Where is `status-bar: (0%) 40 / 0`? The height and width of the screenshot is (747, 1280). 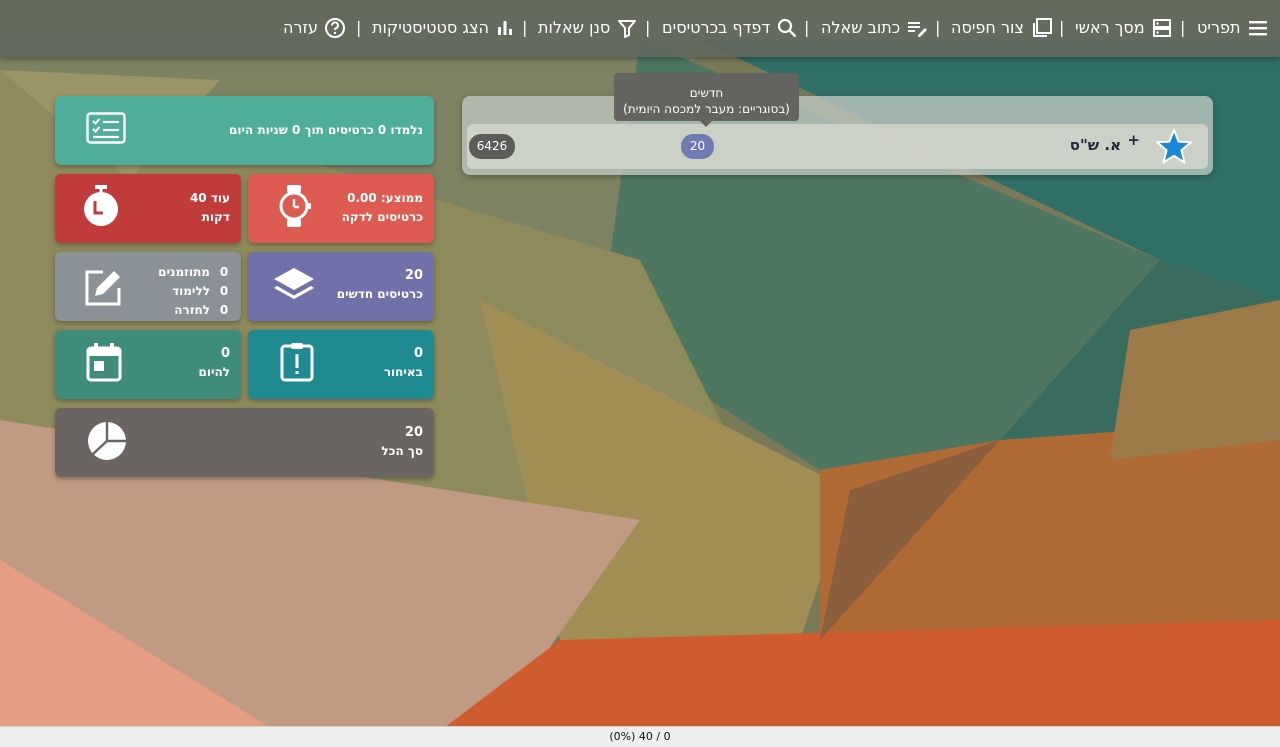 status-bar: (0%) 40 / 0 is located at coordinates (640, 736).